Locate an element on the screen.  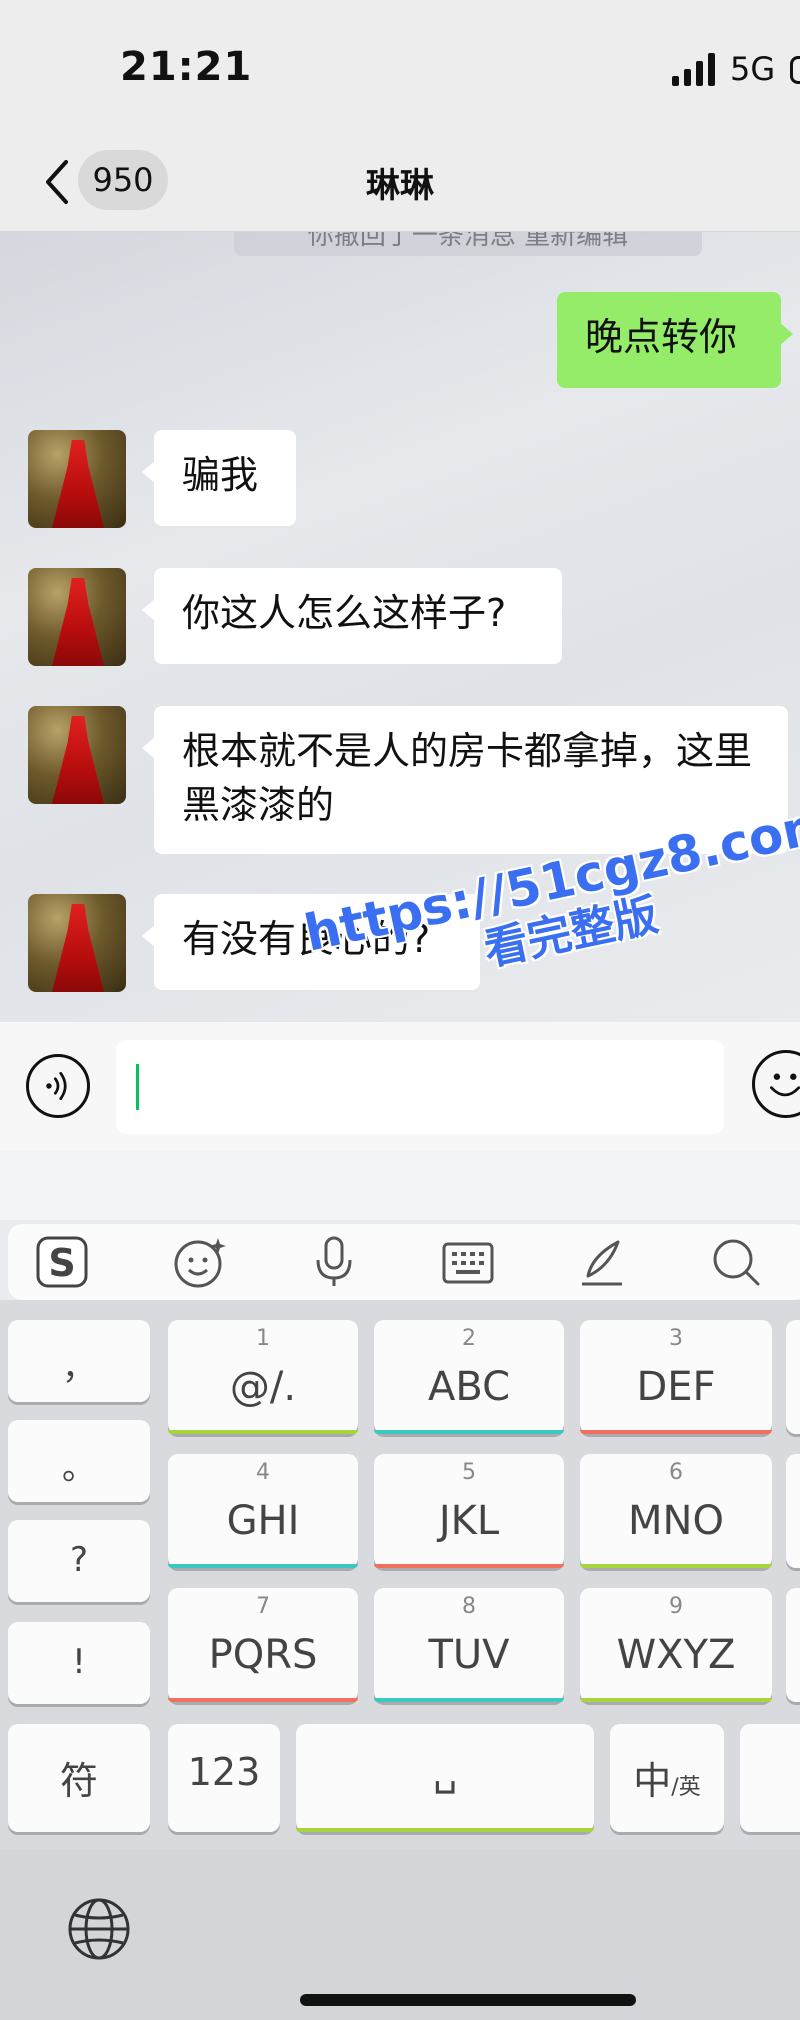
globe-icon is located at coordinates (99, 1929).